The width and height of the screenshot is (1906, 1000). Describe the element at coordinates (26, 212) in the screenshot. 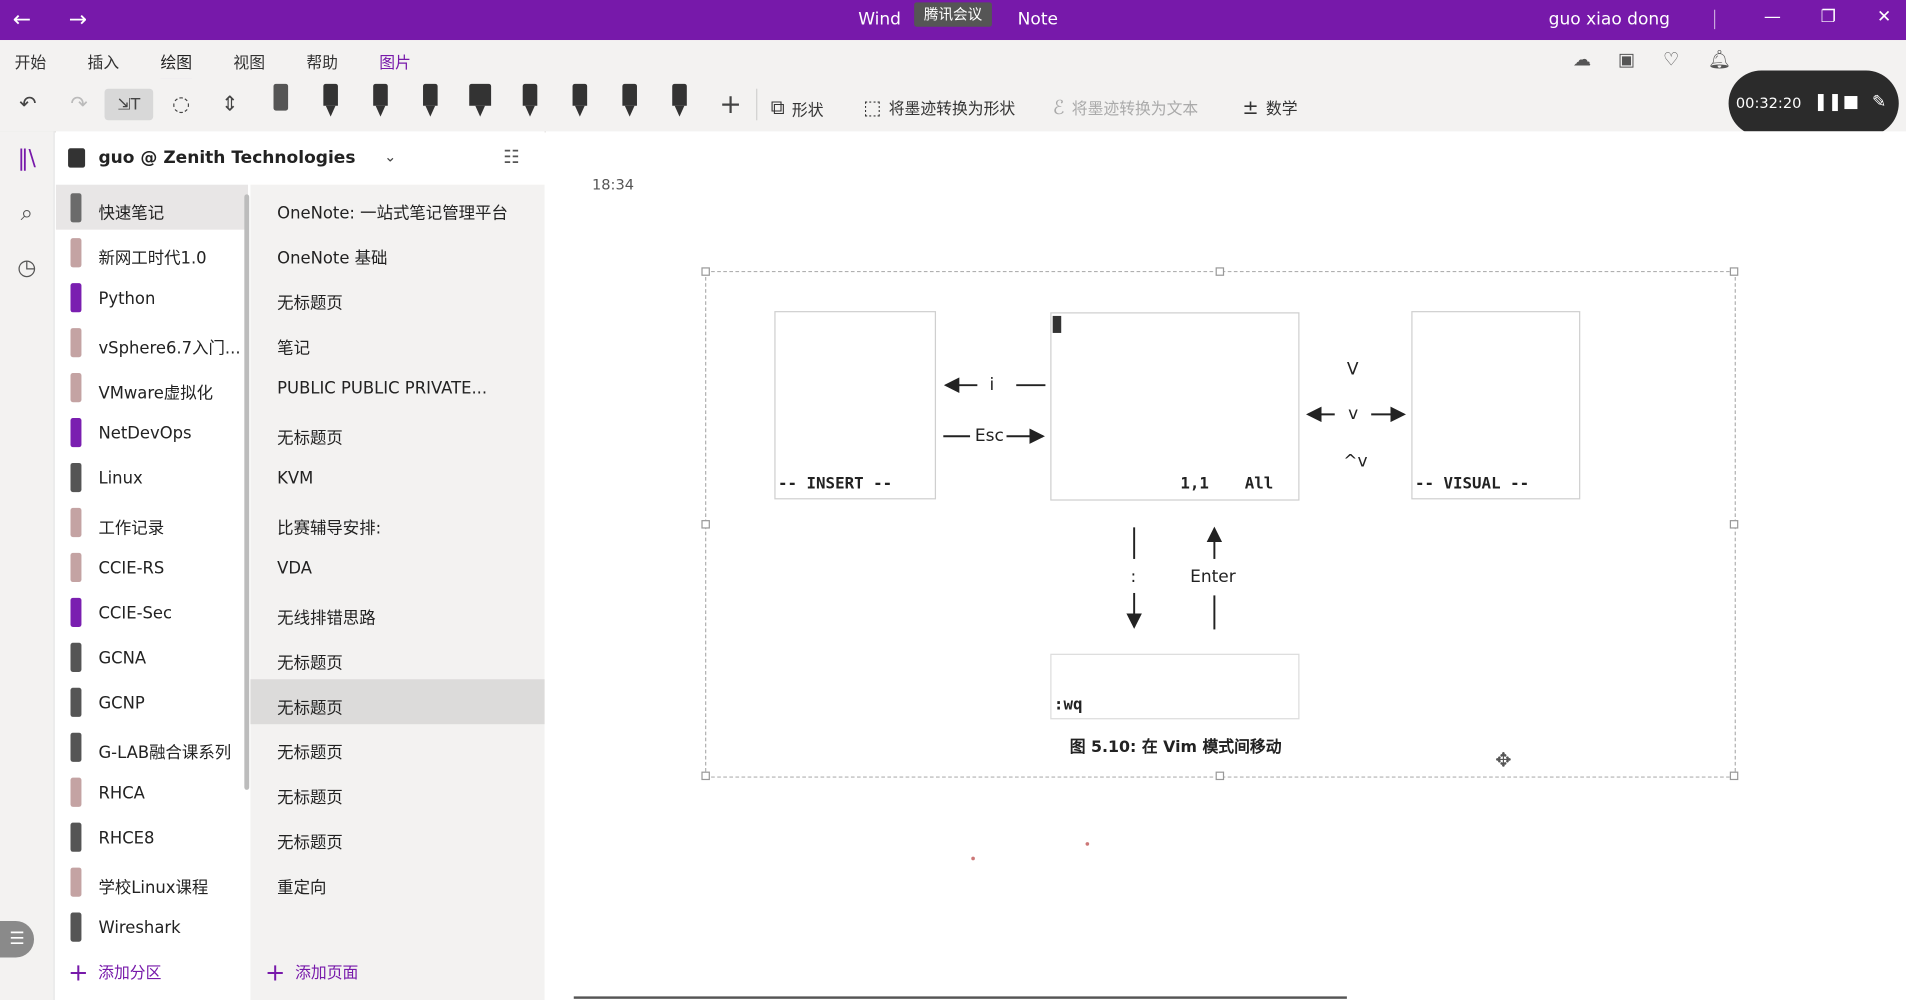

I see `search-icon: ⌕` at that location.